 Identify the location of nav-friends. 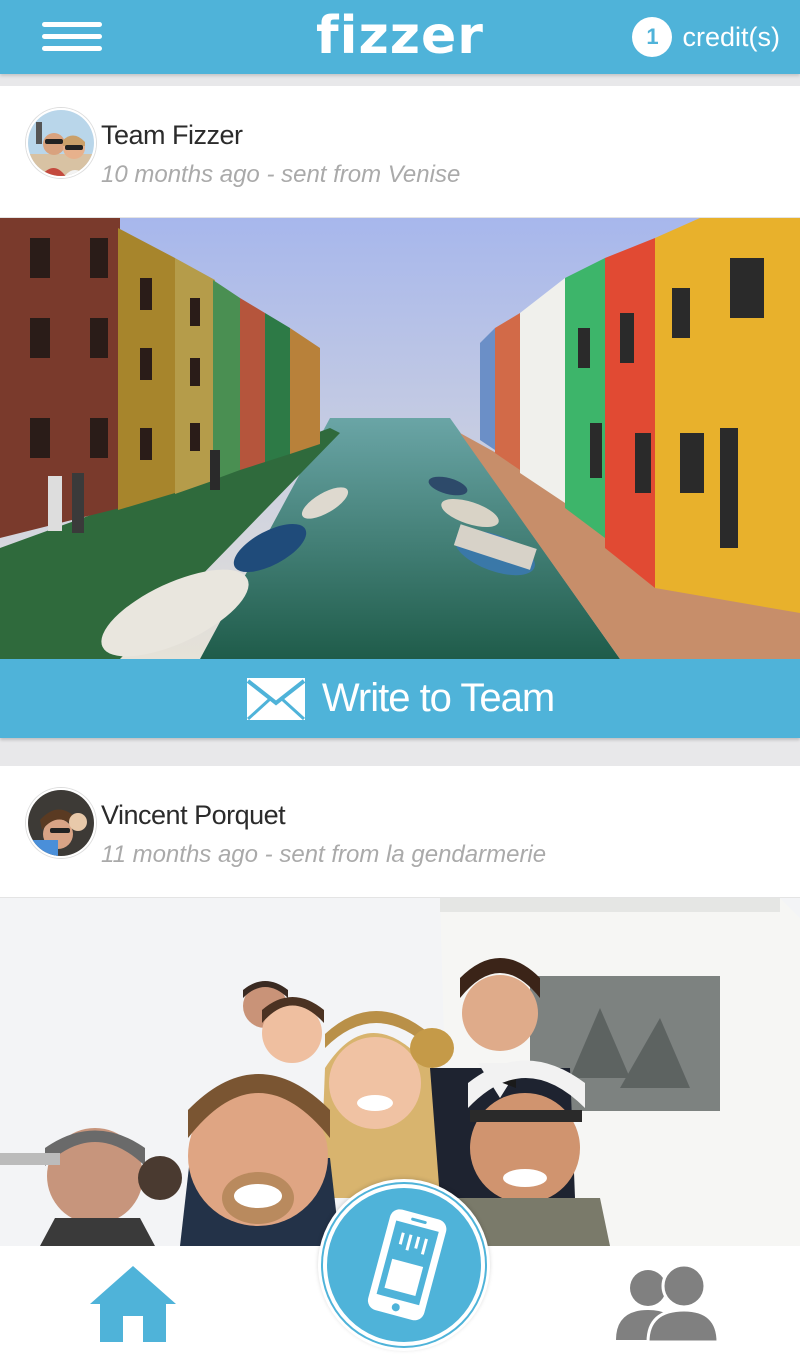
(666, 1303).